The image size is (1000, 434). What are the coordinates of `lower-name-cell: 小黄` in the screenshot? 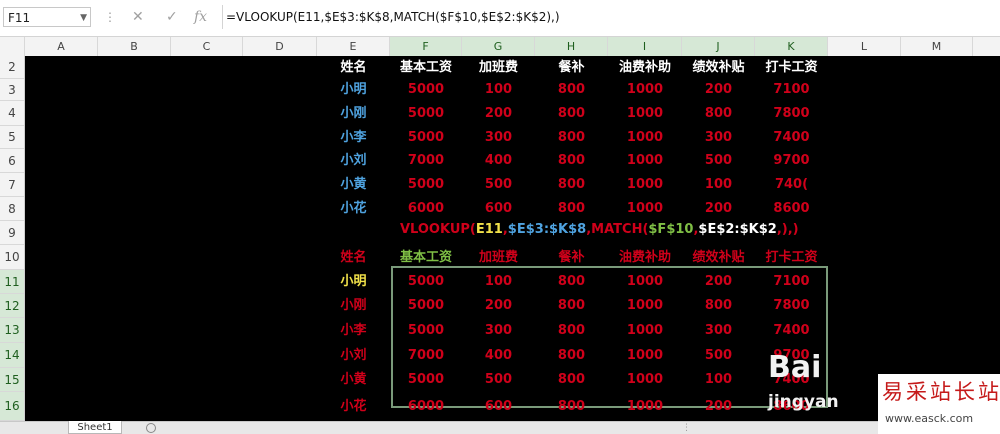 It's located at (353, 380).